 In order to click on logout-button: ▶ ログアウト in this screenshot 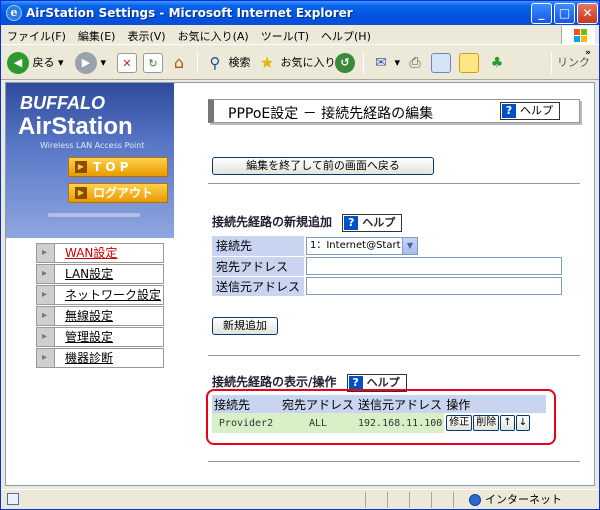, I will do `click(118, 193)`.